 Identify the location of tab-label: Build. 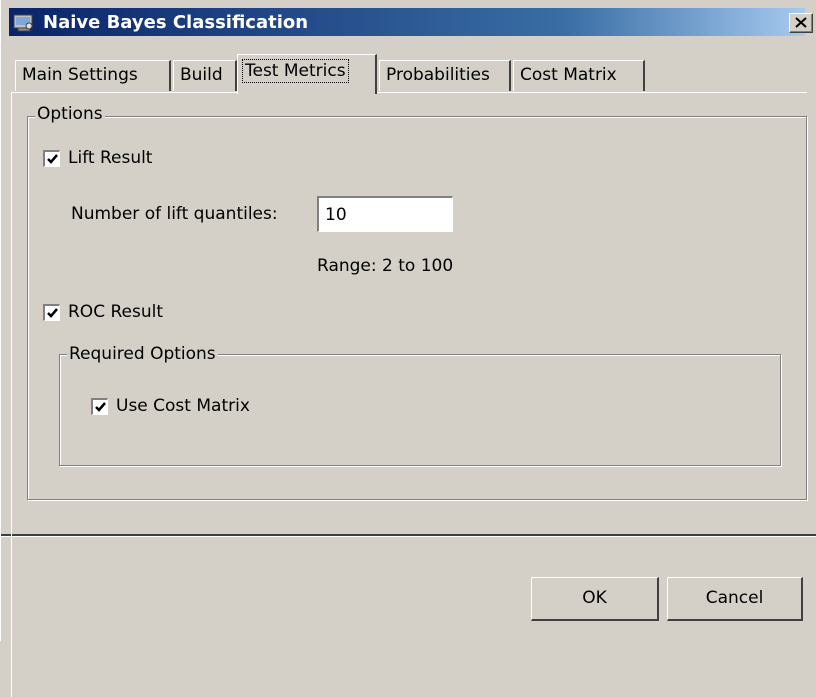
(201, 75).